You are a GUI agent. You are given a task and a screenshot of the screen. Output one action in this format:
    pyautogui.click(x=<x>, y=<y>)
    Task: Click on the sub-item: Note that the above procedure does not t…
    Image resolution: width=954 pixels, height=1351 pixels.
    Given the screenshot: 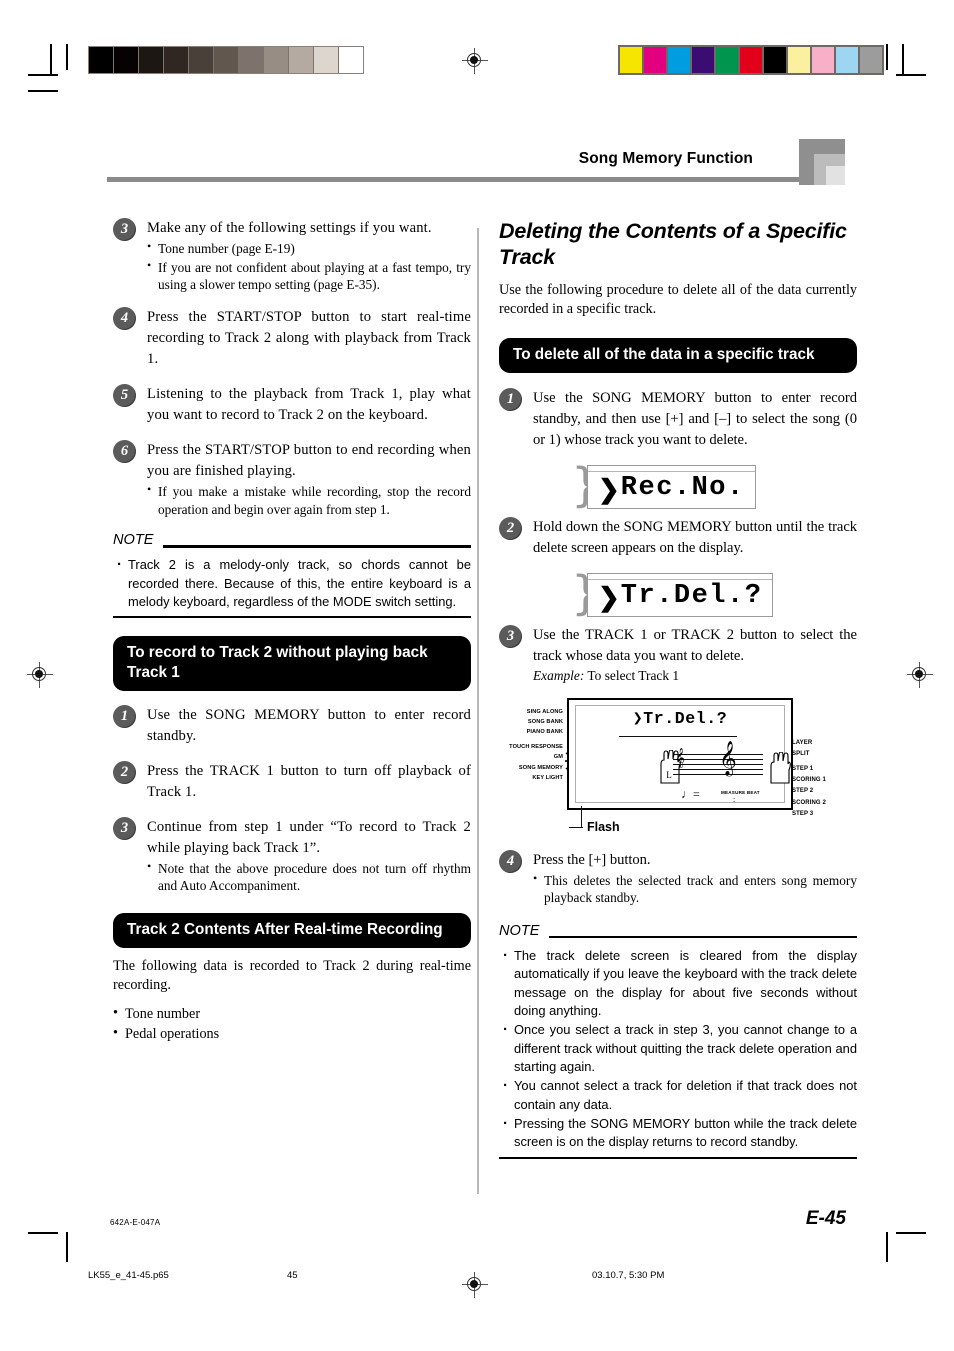 What is the action you would take?
    pyautogui.click(x=309, y=877)
    